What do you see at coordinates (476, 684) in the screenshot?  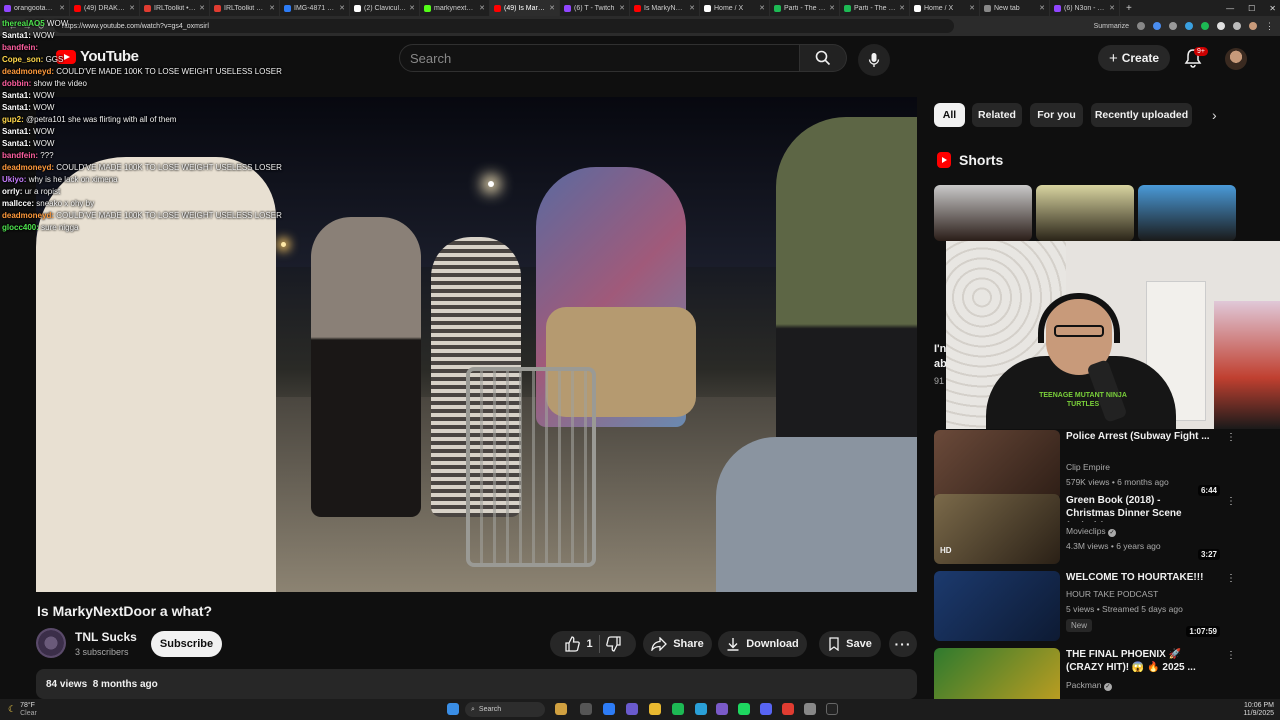 I see `description-box: 84 views 8 months ago` at bounding box center [476, 684].